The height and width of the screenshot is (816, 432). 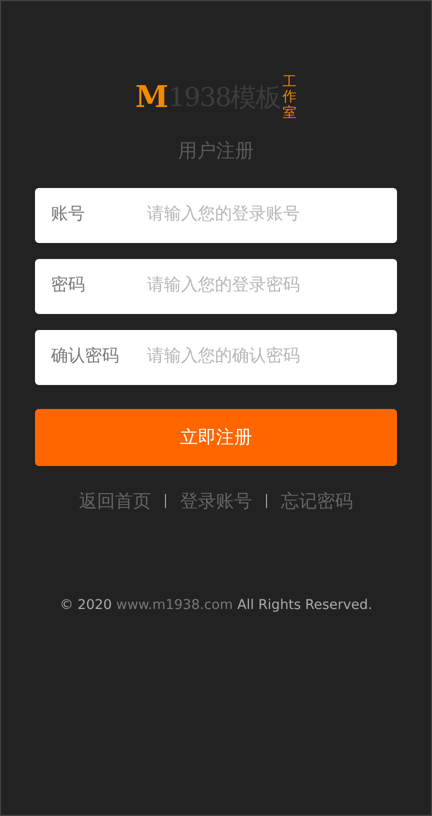 I want to click on copyright-text: © 2020 www.m1938.com All Rights Reserved., so click(x=216, y=605).